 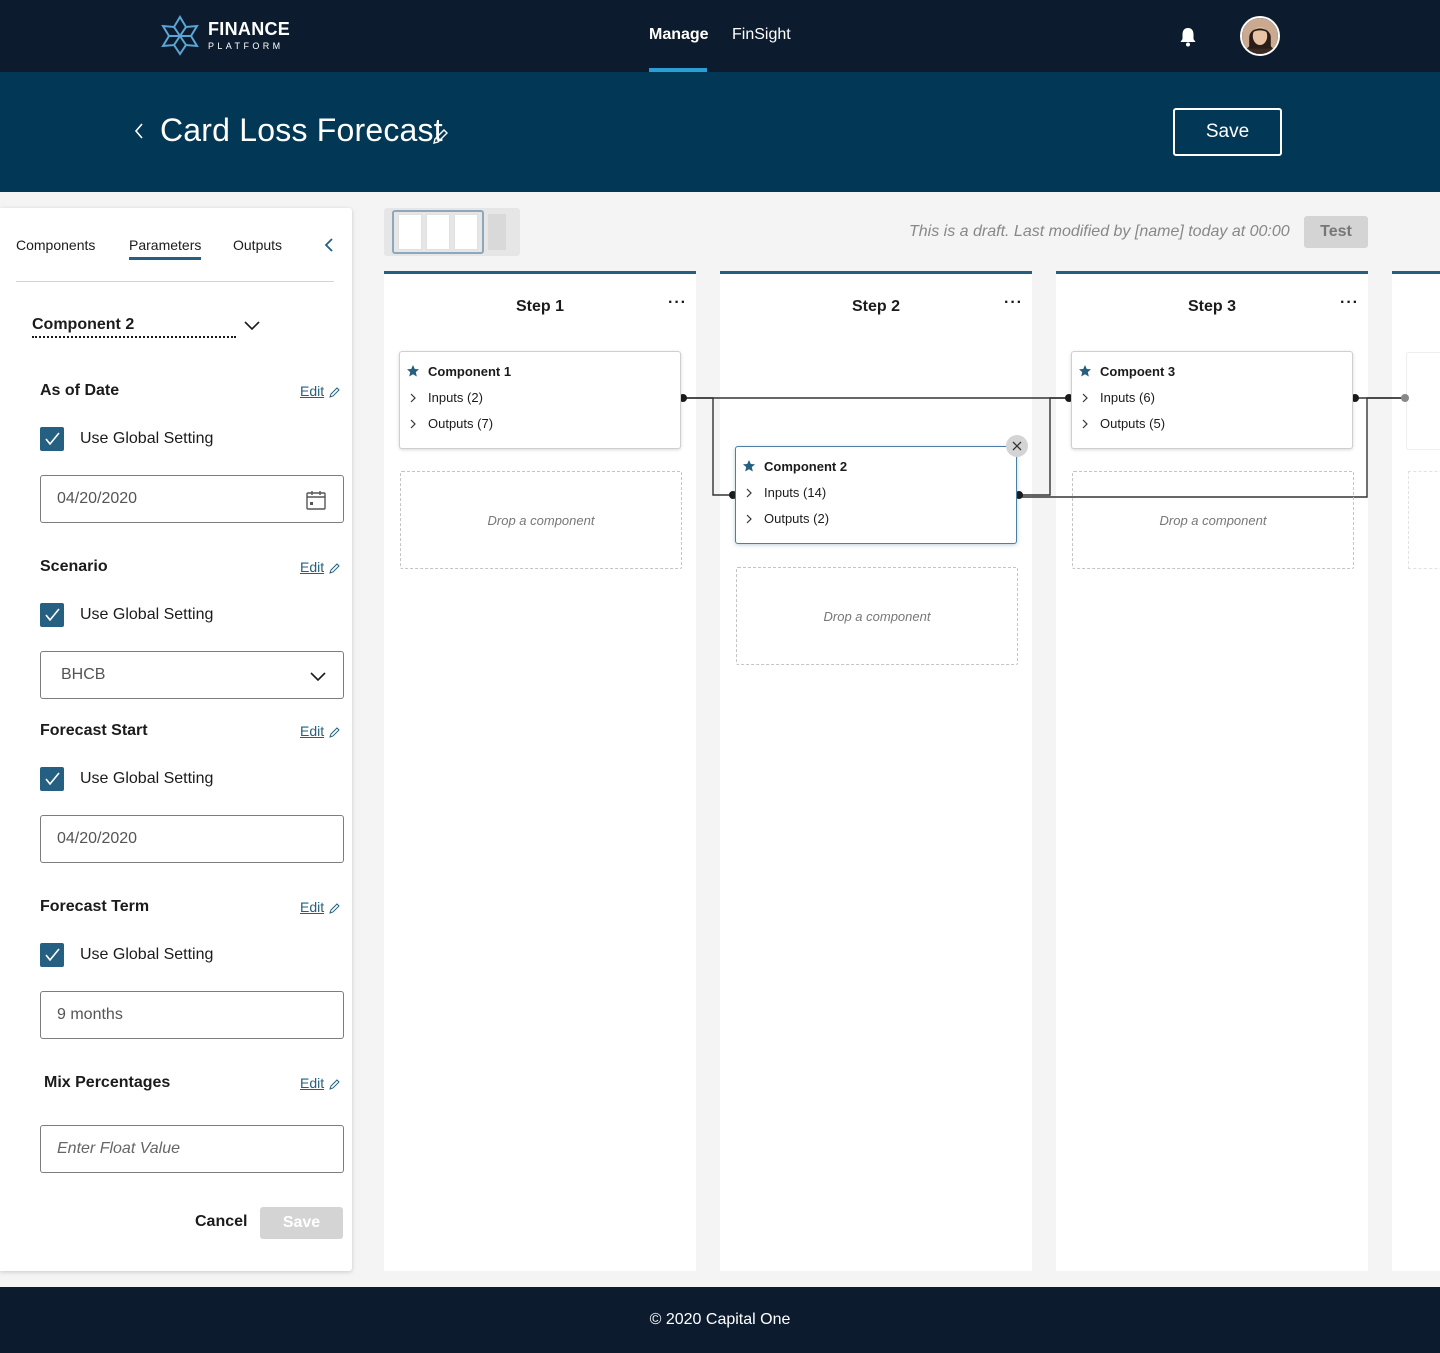 I want to click on avatar-portrait, so click(x=1260, y=36).